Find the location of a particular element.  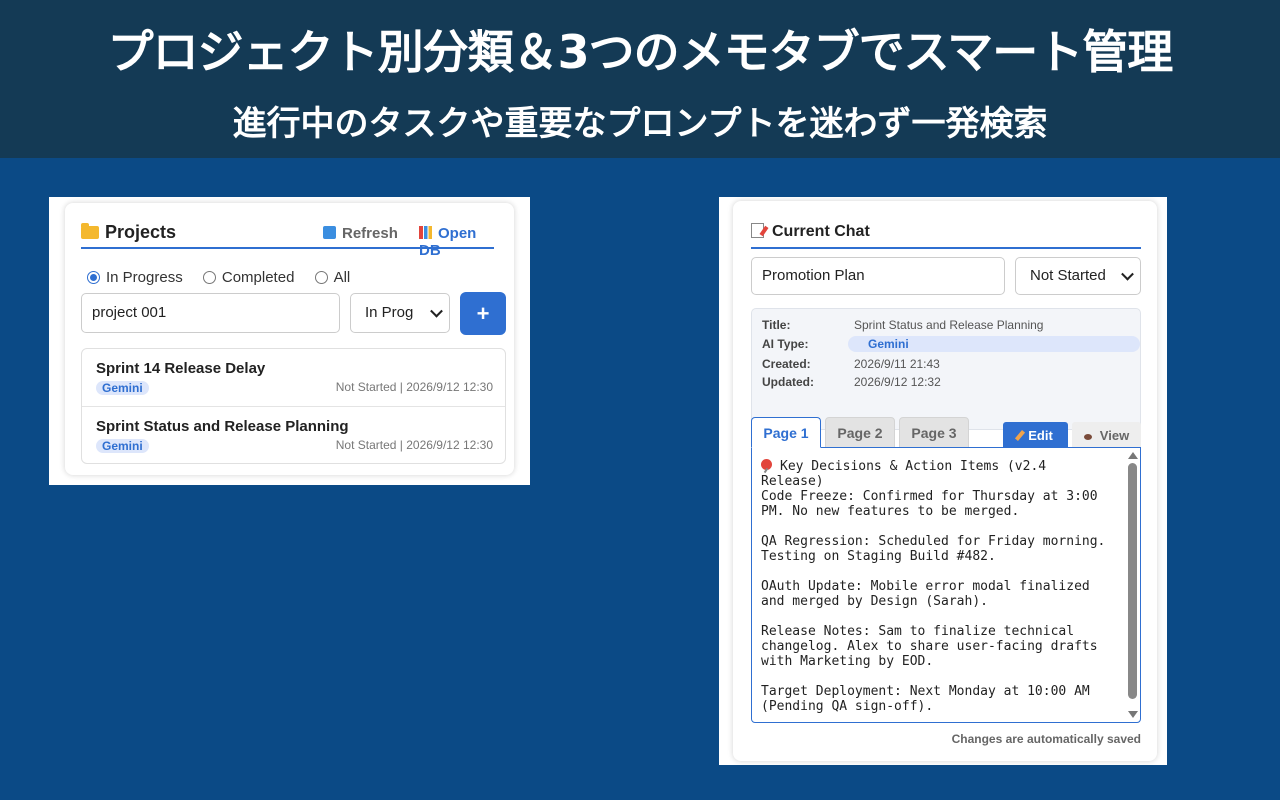

view-mode-button: View is located at coordinates (1106, 435).